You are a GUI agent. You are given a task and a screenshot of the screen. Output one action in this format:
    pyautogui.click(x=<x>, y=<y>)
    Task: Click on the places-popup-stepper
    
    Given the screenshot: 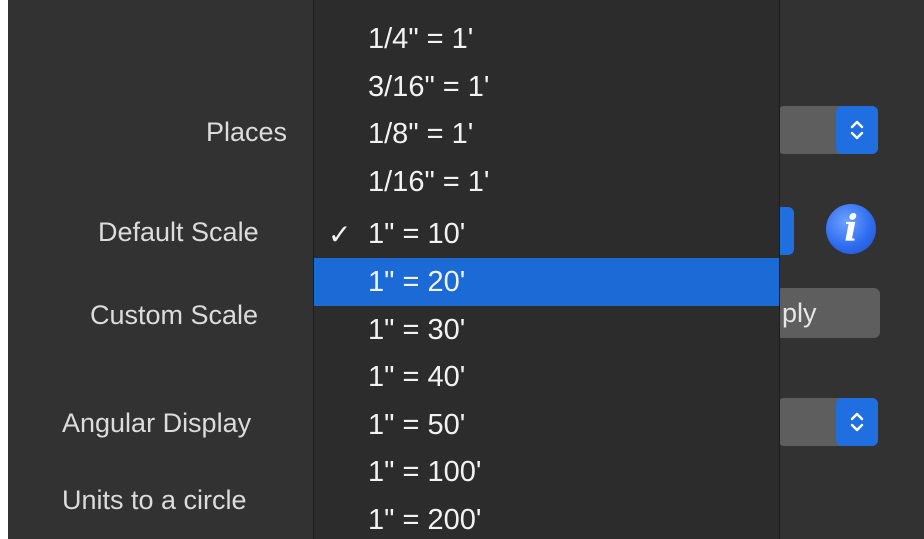 What is the action you would take?
    pyautogui.click(x=857, y=130)
    